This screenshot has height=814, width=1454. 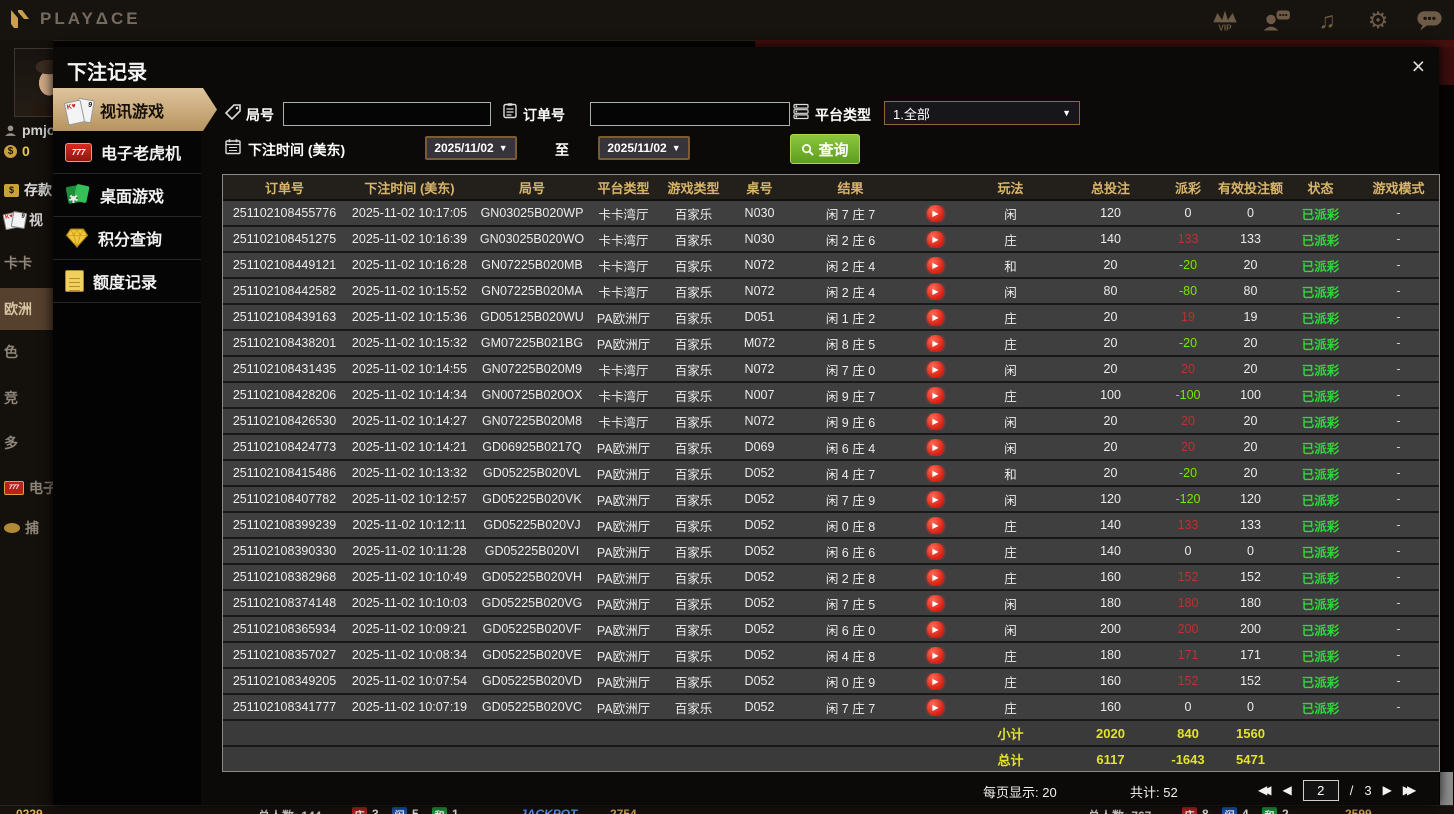 I want to click on cell-valid-bet: 133, so click(x=1250, y=525).